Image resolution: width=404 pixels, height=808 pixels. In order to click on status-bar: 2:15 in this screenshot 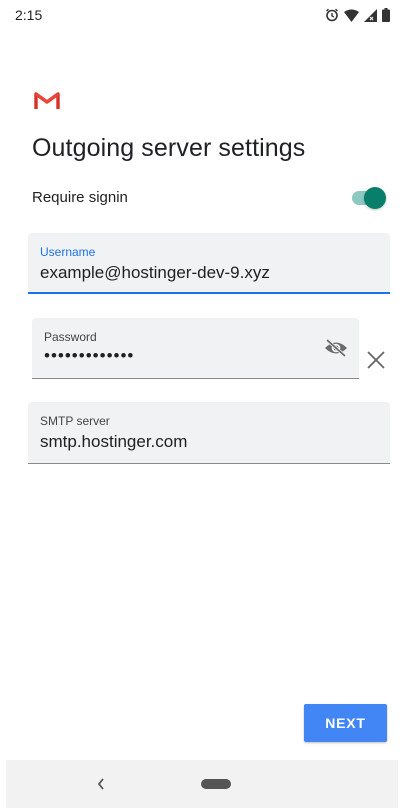, I will do `click(202, 15)`.